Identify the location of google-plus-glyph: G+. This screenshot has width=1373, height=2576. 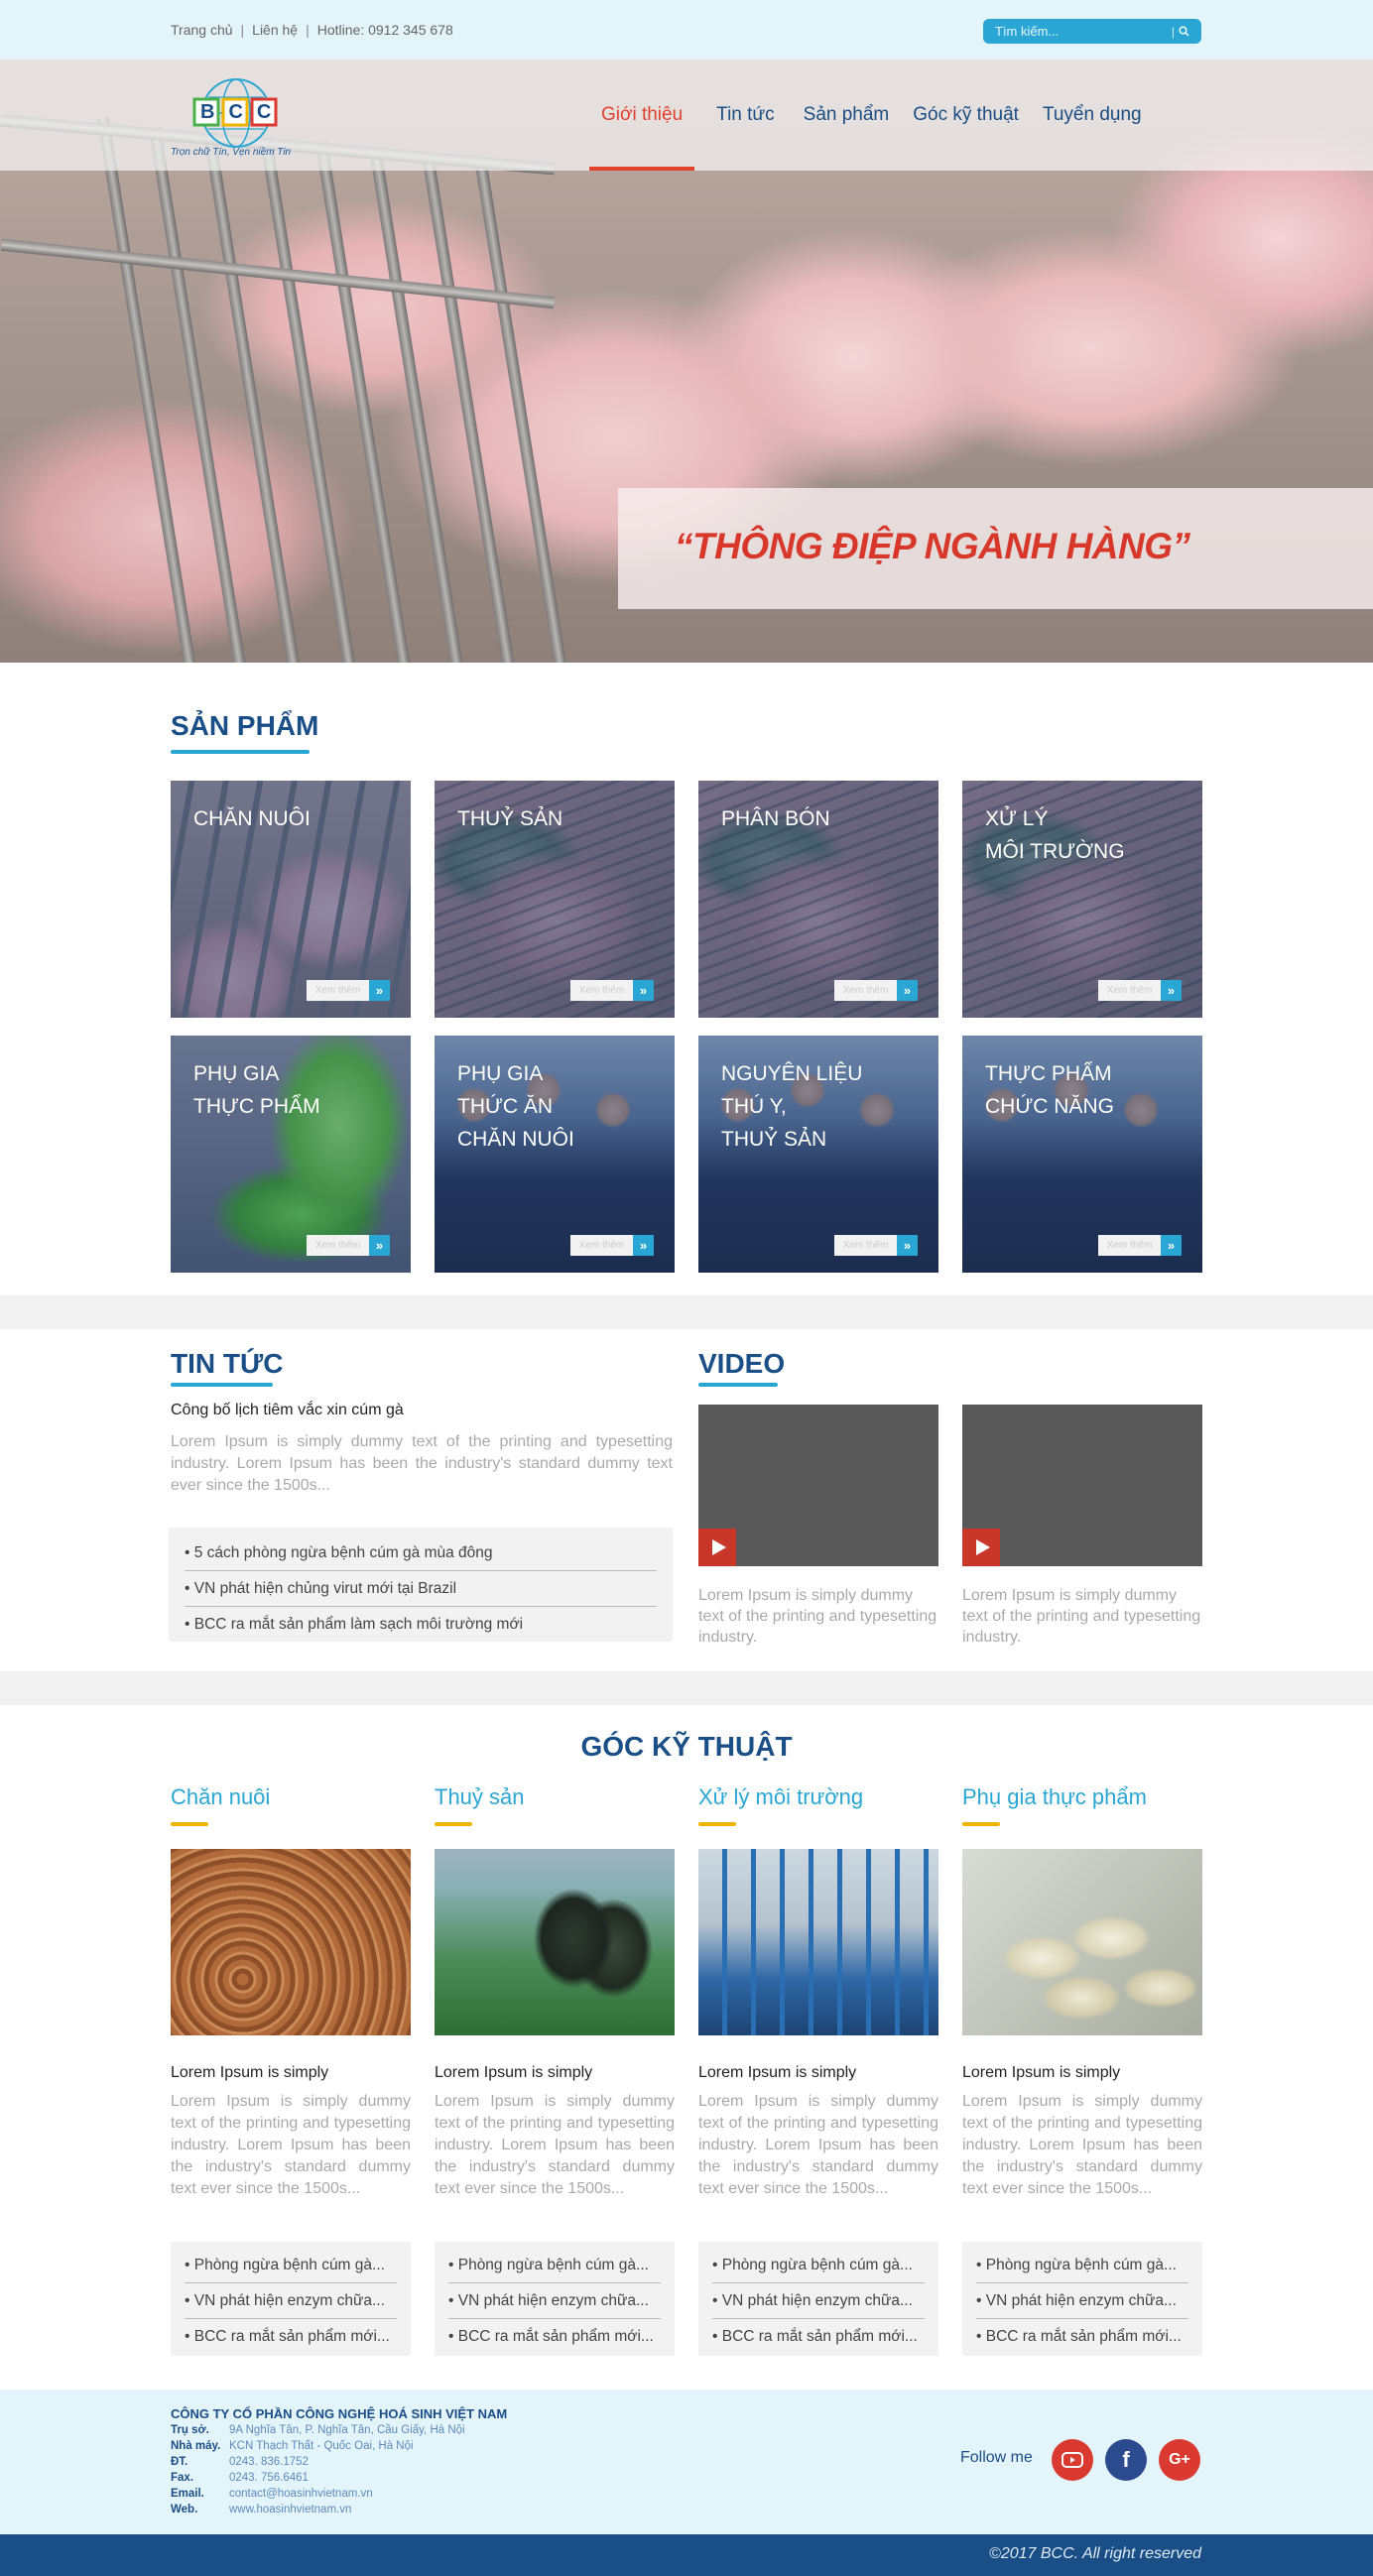
(1179, 2459).